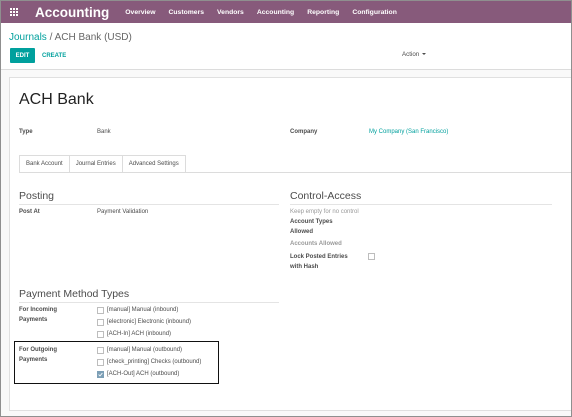 The width and height of the screenshot is (572, 417). Describe the element at coordinates (153, 164) in the screenshot. I see `tab-advanced-settings: Advanced Settings` at that location.